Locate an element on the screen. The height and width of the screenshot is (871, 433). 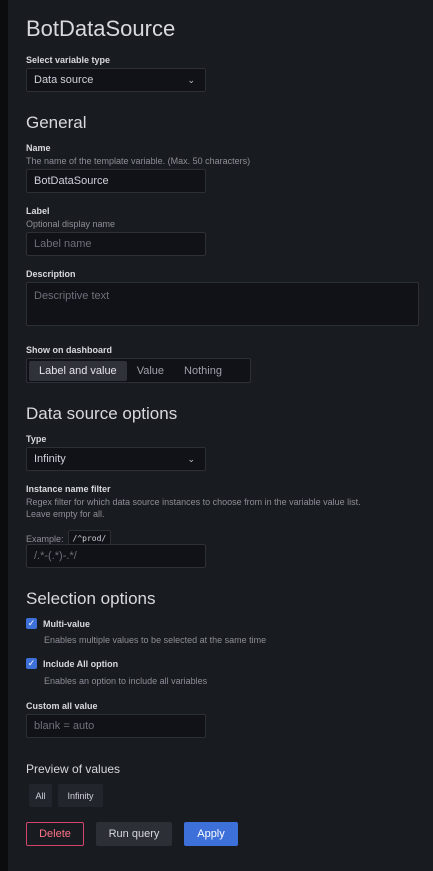
type-value: Infinity is located at coordinates (50, 459).